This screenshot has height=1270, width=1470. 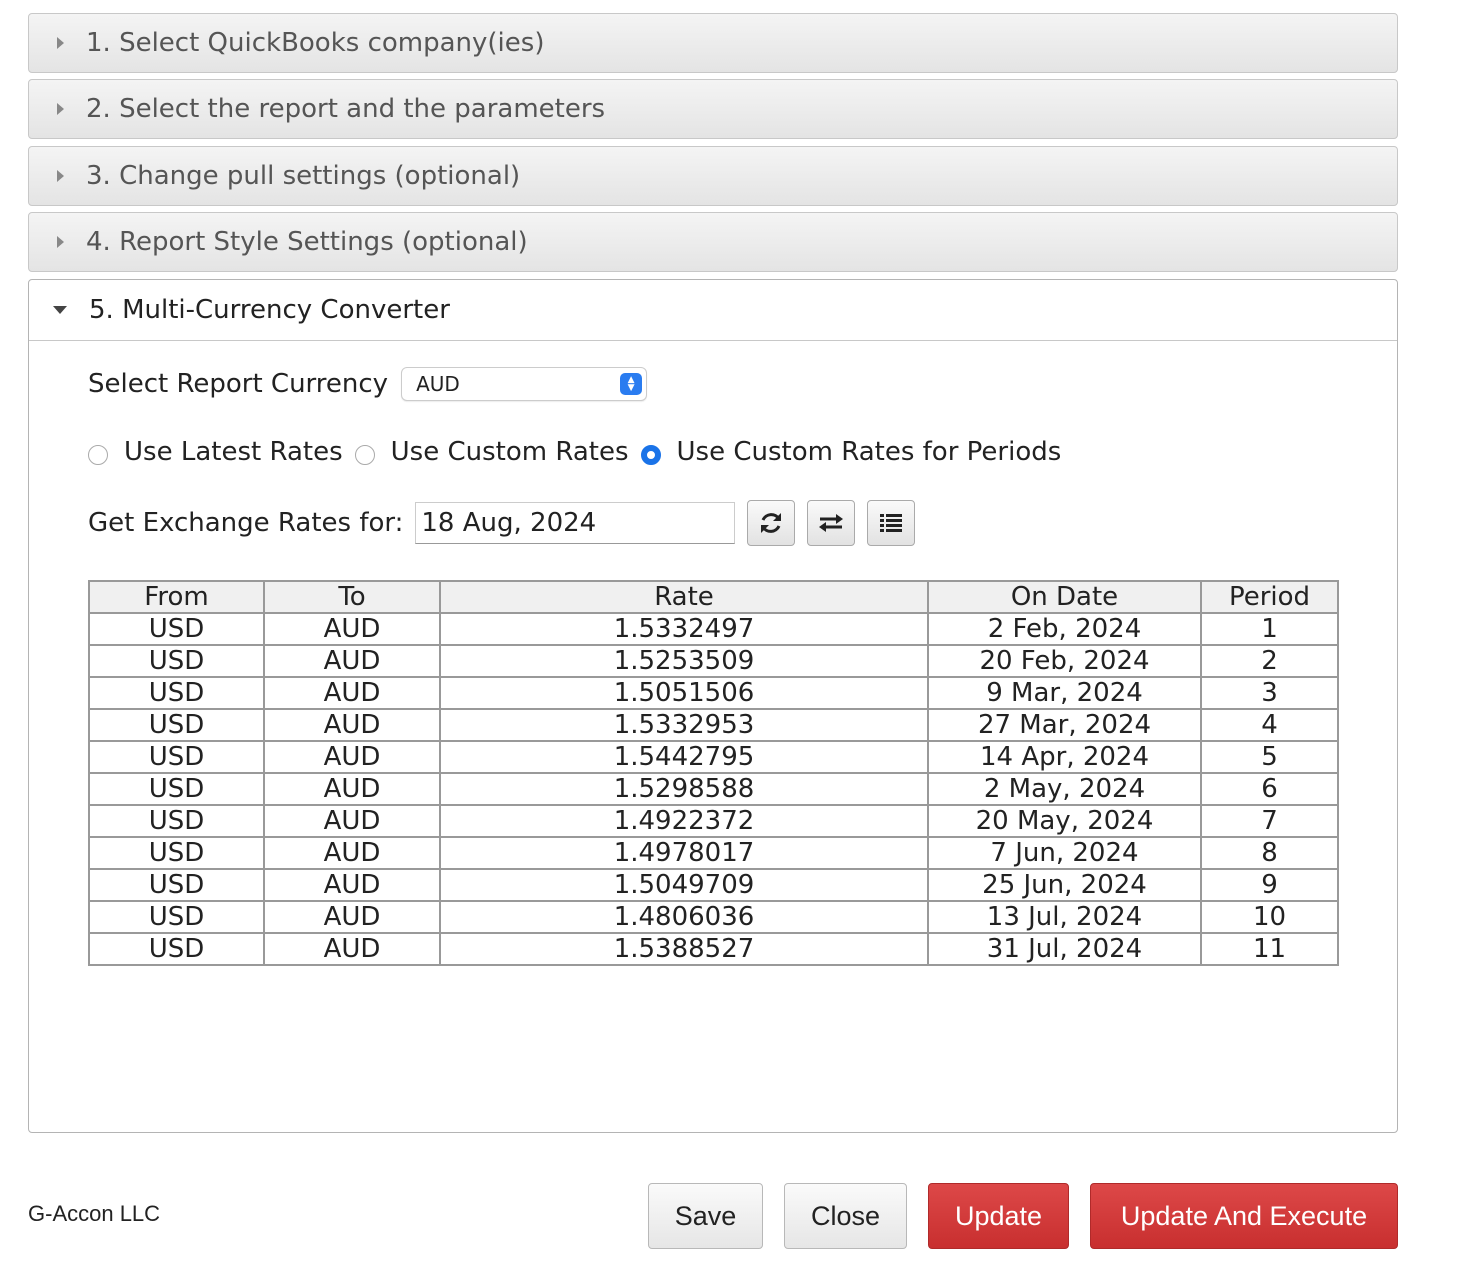 What do you see at coordinates (1064, 853) in the screenshot?
I see `table-cell: 7 Jun, 2024` at bounding box center [1064, 853].